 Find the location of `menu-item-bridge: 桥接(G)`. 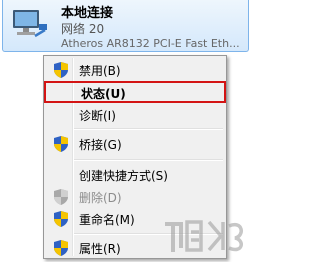

menu-item-bridge: 桥接(G) is located at coordinates (135, 144).